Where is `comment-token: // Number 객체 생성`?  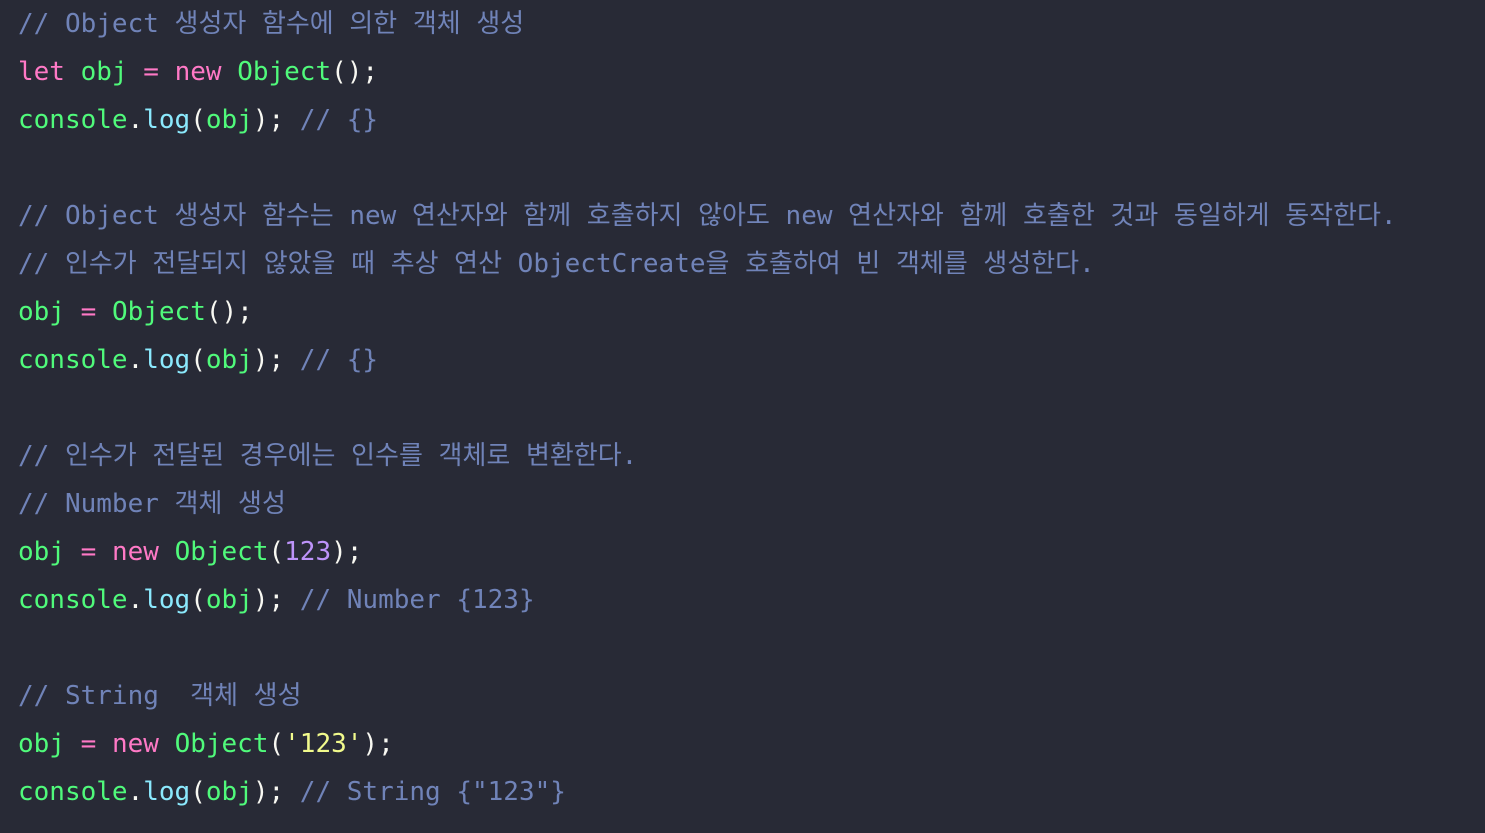 comment-token: // Number 객체 생성 is located at coordinates (152, 504).